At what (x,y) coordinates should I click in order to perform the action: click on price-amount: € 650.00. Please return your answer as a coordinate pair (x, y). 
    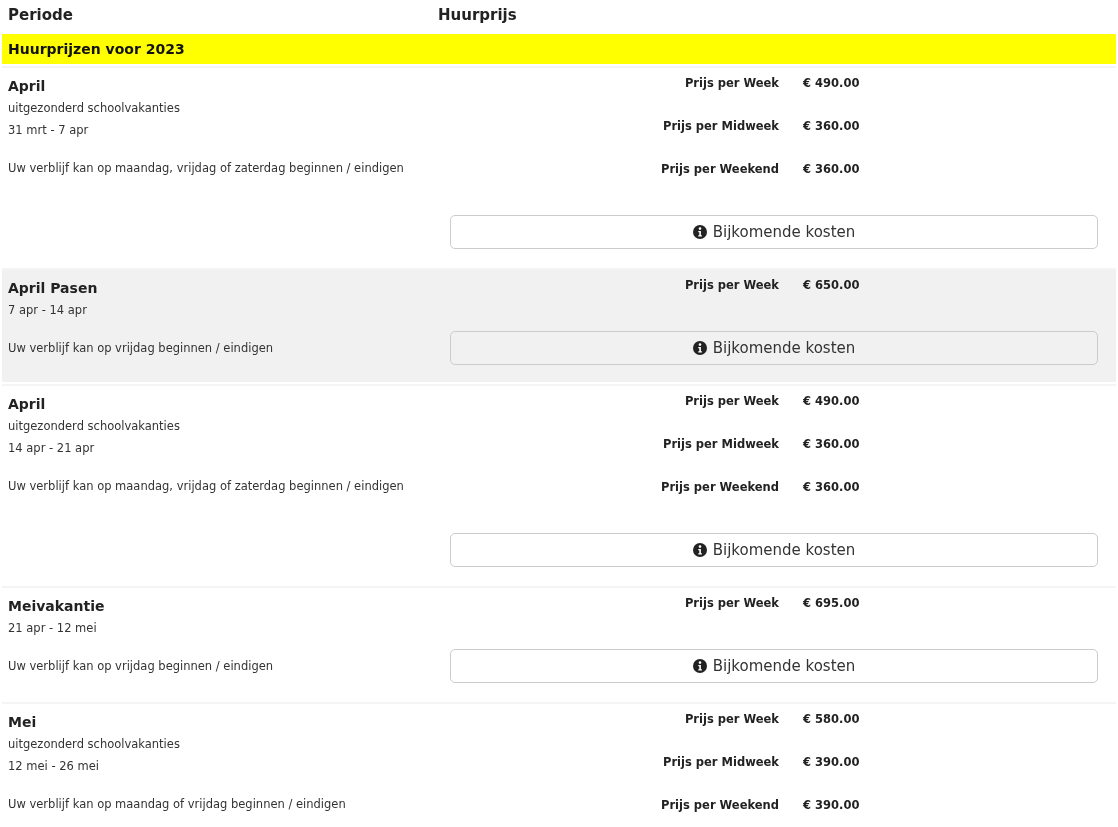
    Looking at the image, I should click on (832, 286).